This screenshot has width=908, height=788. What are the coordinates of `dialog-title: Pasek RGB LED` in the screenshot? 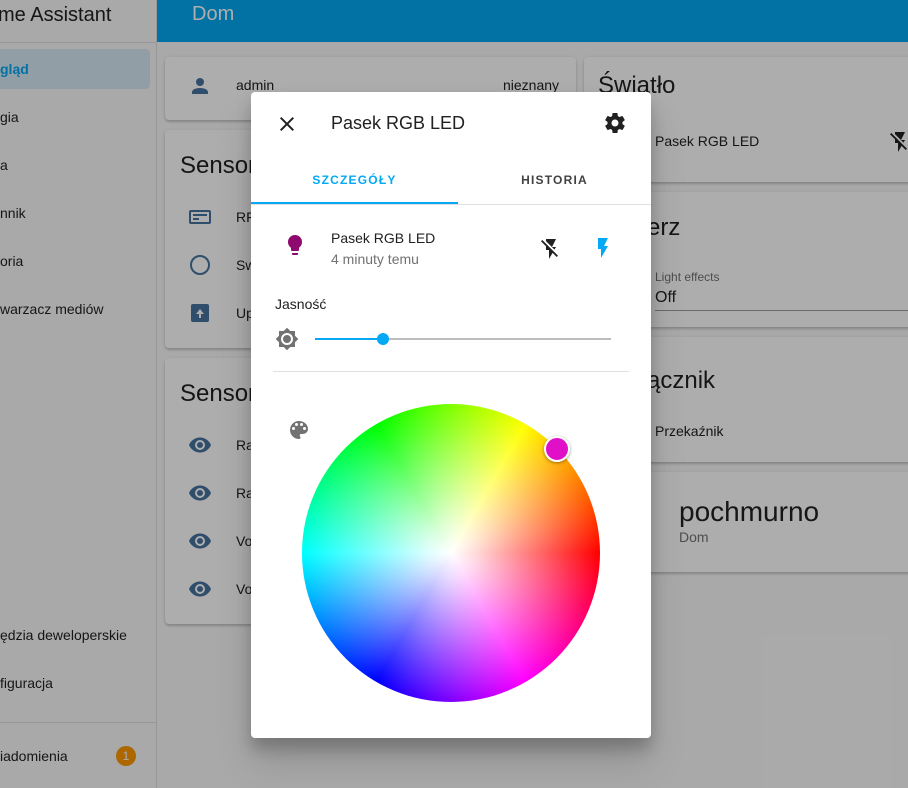 It's located at (398, 123).